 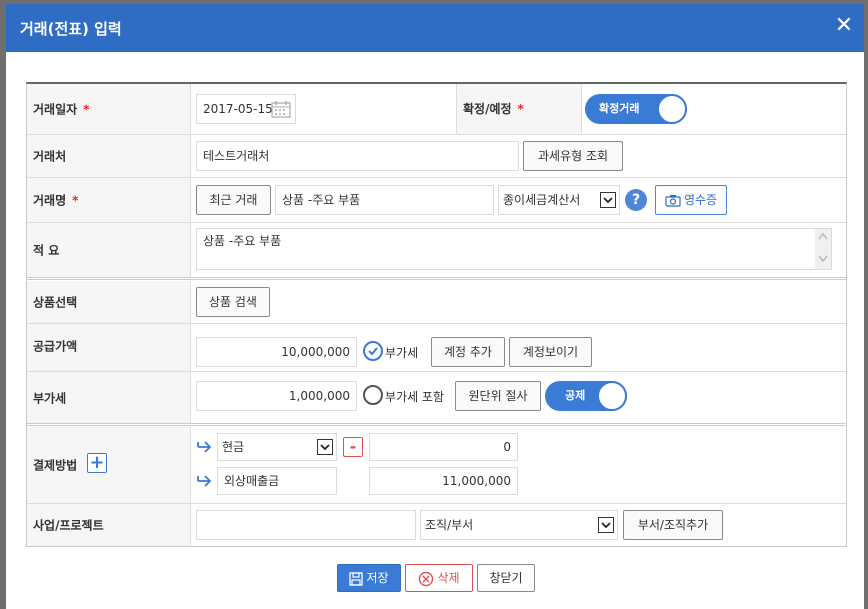 I want to click on vat-label: 부가세, so click(x=50, y=398).